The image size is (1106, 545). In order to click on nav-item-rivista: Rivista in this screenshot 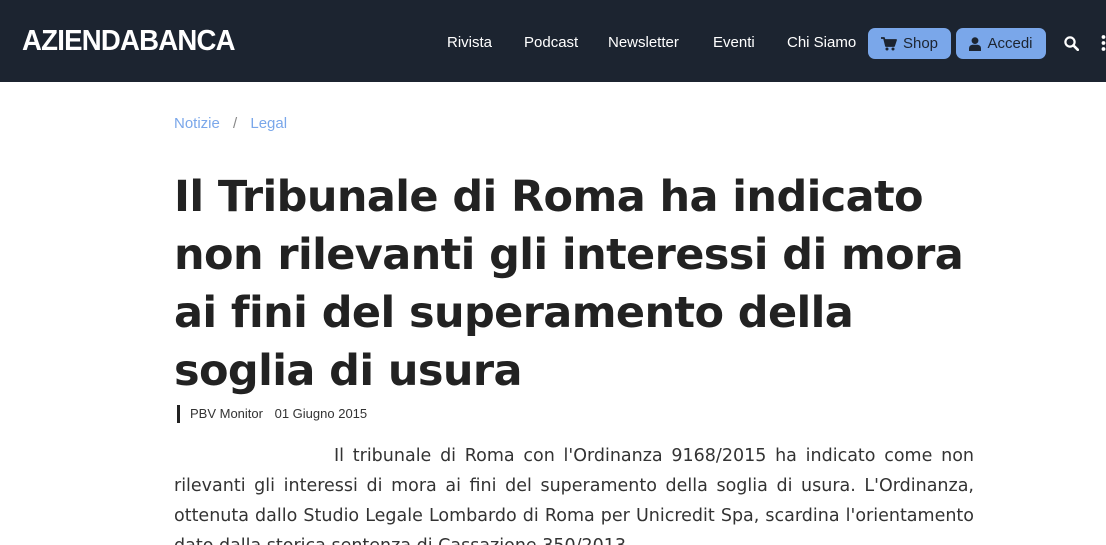, I will do `click(469, 43)`.